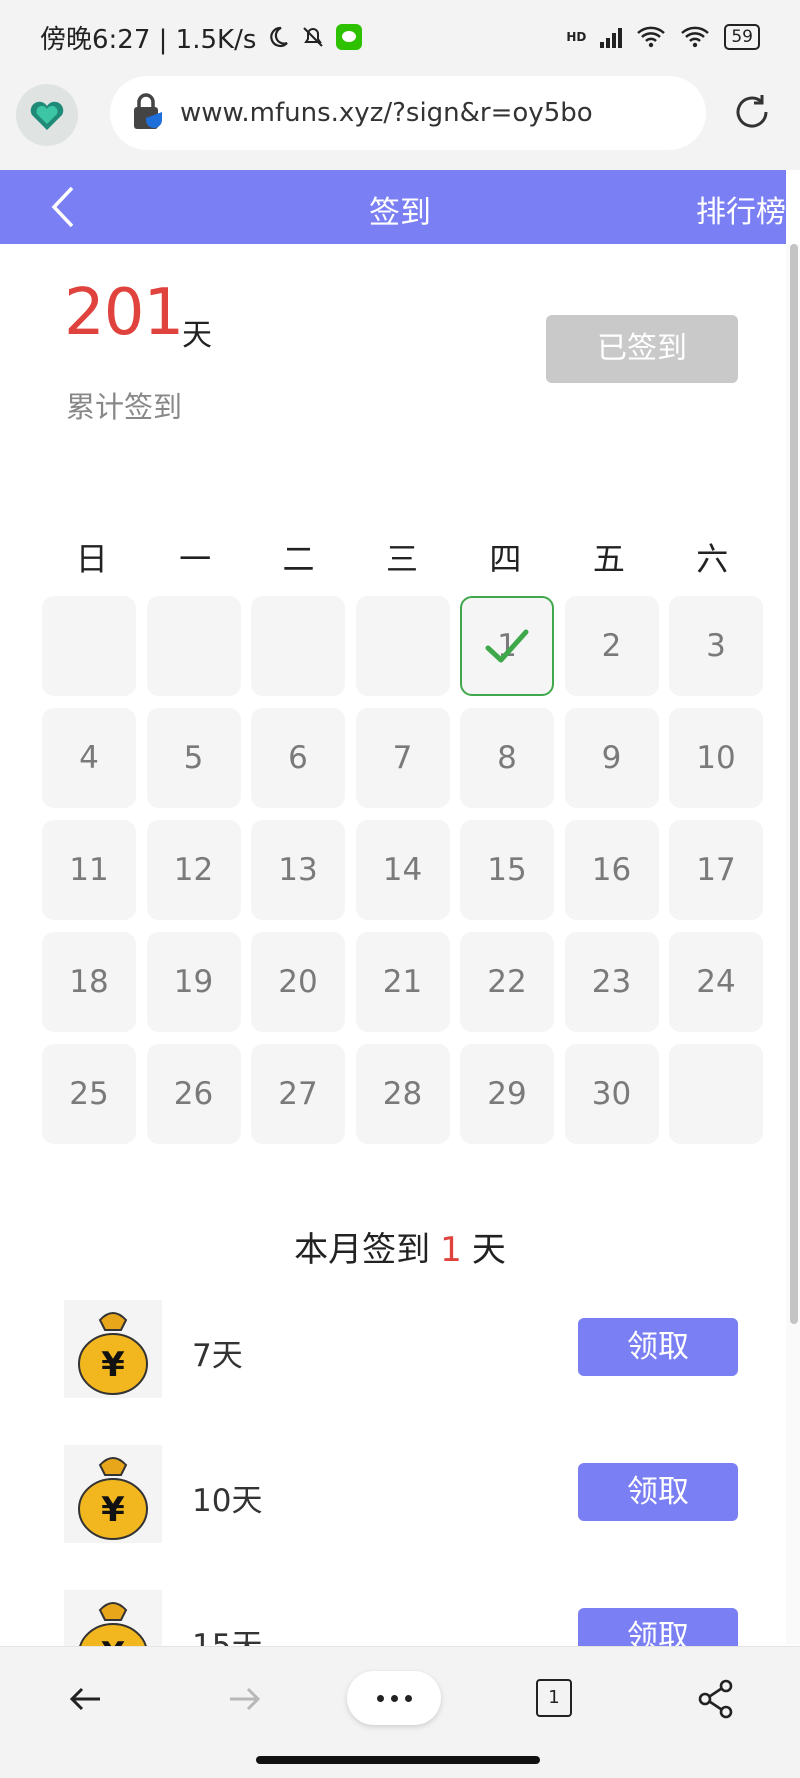 The image size is (800, 1778). What do you see at coordinates (507, 870) in the screenshot?
I see `calendar-day: 15` at bounding box center [507, 870].